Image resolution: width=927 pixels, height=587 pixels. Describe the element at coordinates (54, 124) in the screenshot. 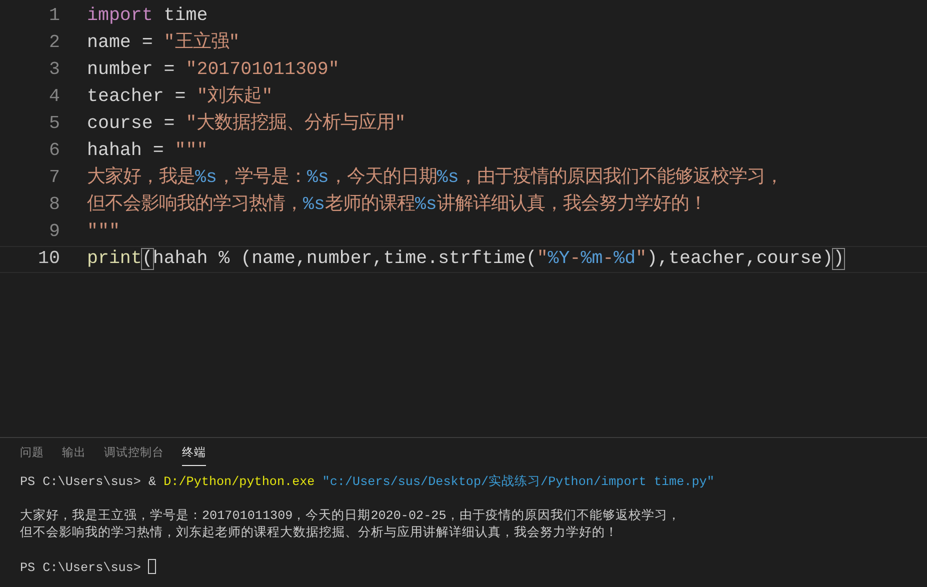

I see `line-number: 5` at that location.